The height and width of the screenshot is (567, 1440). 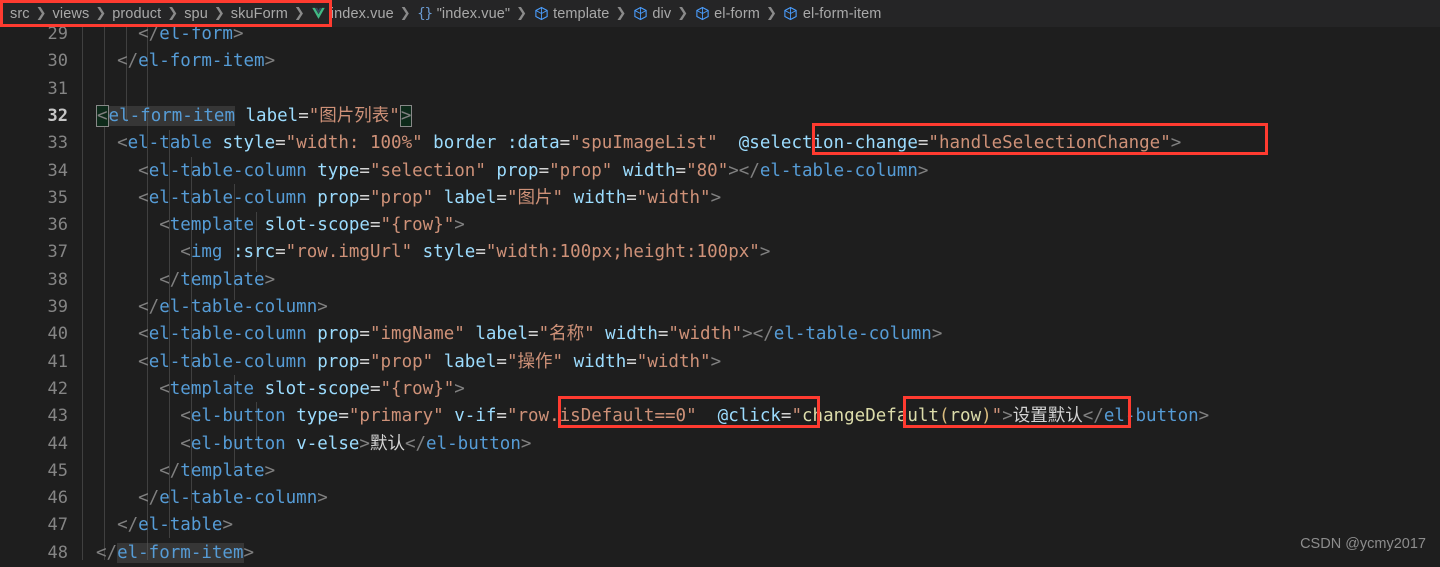 I want to click on line-number: 33, so click(x=57, y=143).